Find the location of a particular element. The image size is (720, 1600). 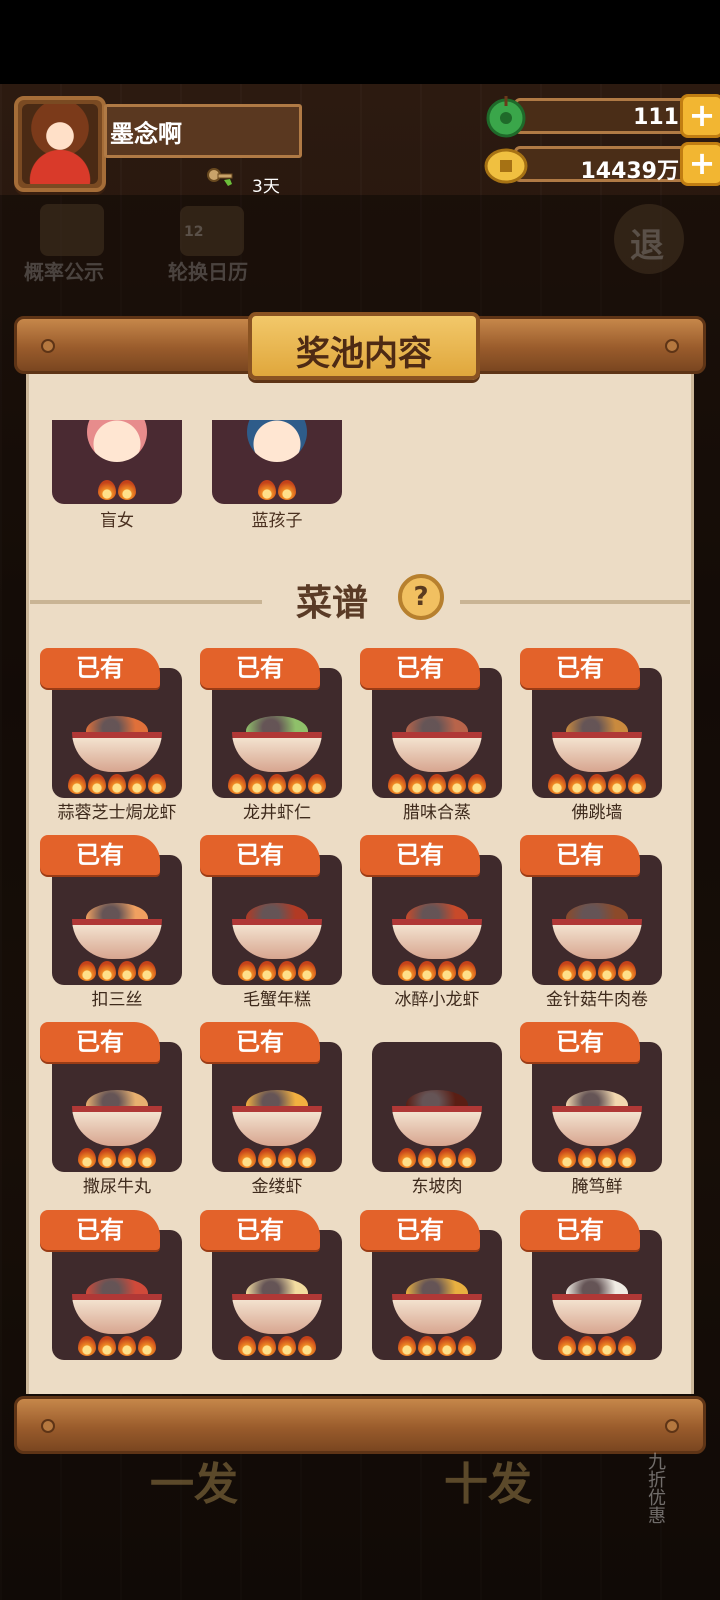

days-remaining: 3天 is located at coordinates (266, 187).